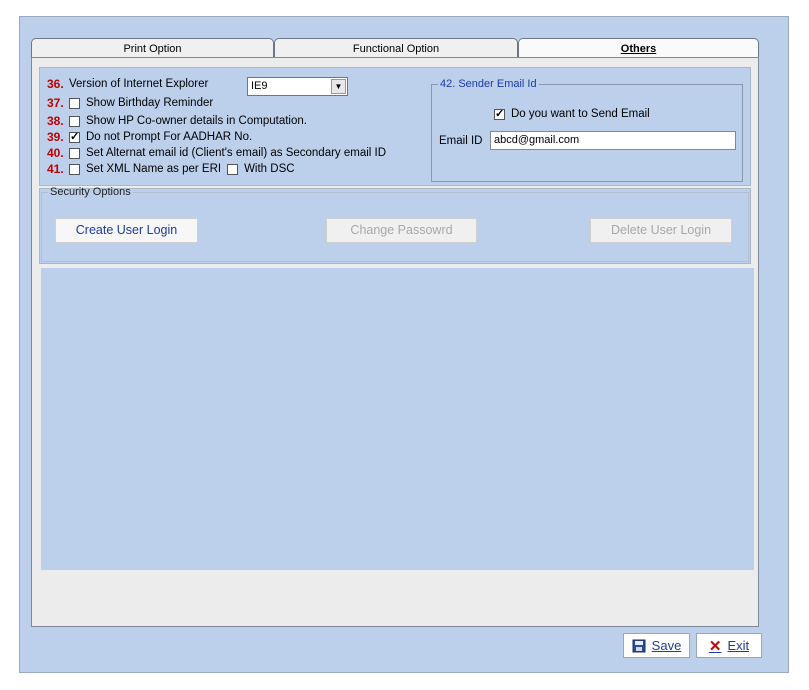 The height and width of the screenshot is (690, 809). I want to click on aadhar-prompt-checkbox: ✓, so click(74, 137).